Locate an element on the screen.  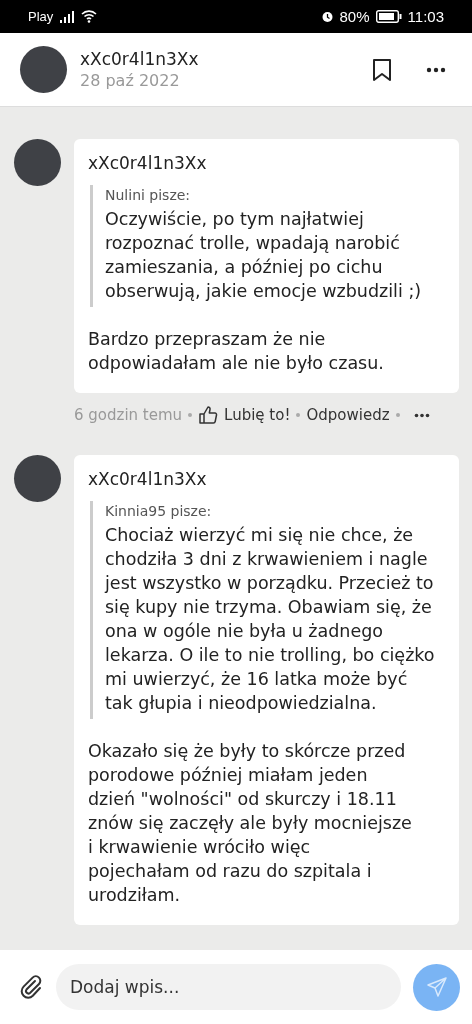
post-date: 28 paź 2022 is located at coordinates (130, 80).